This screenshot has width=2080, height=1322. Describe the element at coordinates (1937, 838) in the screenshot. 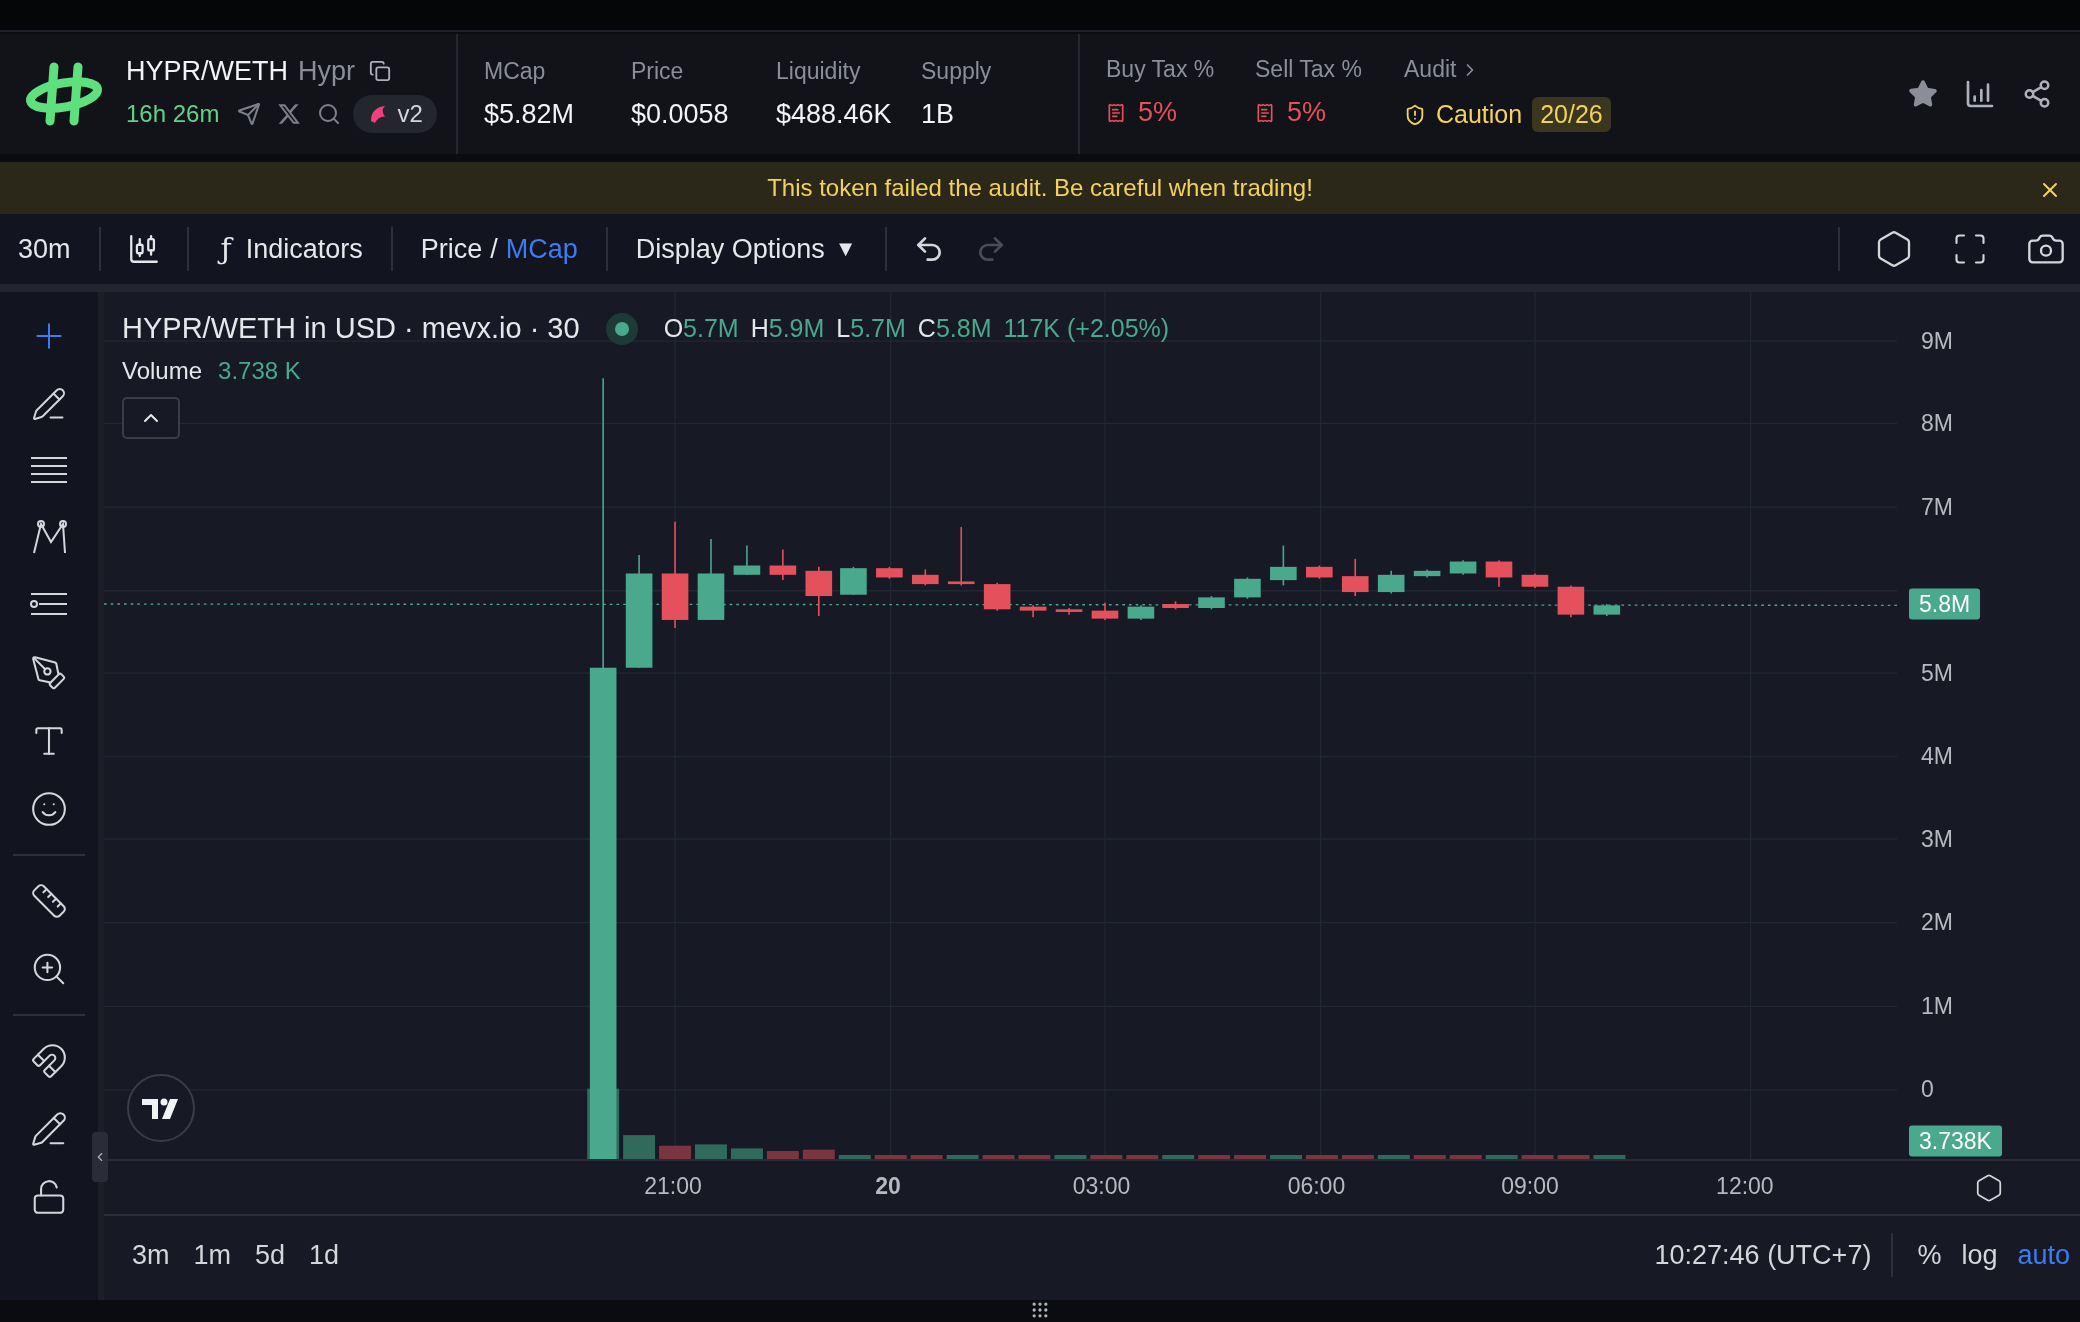

I see `axis-label: 3M` at that location.